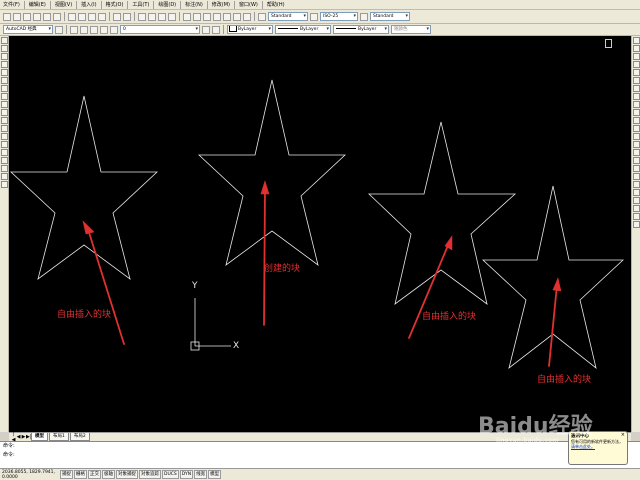  I want to click on multiline-text-icon, so click(4, 184).